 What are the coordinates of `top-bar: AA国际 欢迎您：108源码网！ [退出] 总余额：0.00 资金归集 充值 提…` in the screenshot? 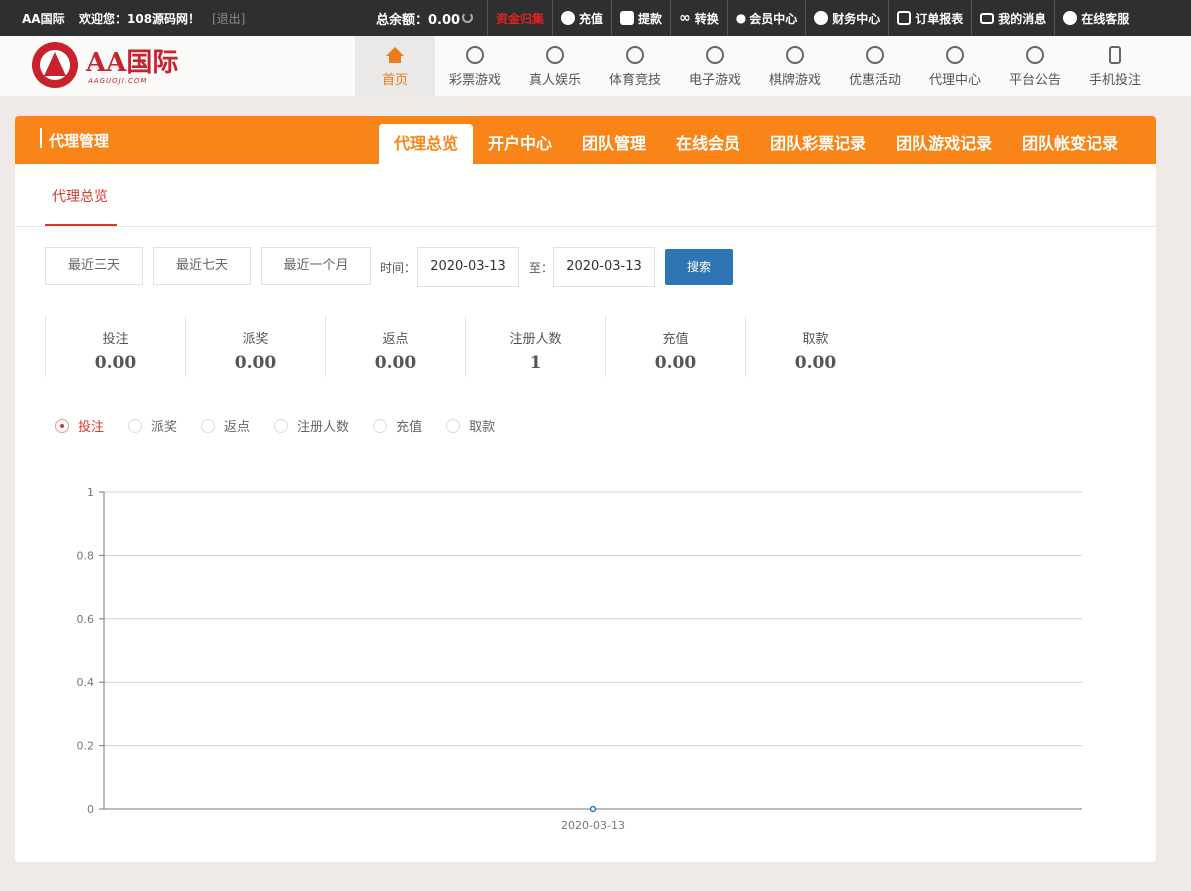 It's located at (595, 18).